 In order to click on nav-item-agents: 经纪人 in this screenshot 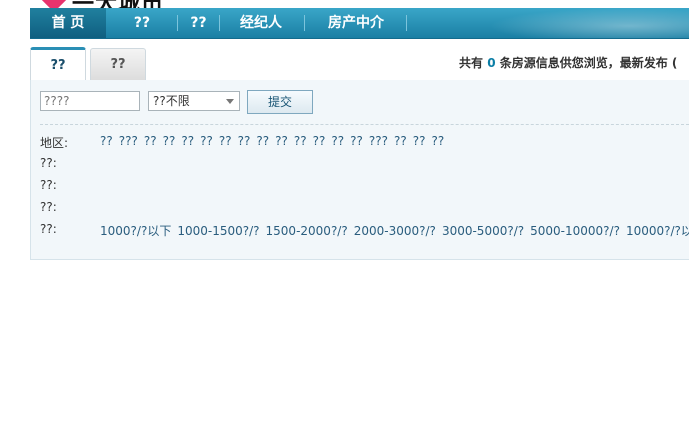, I will do `click(261, 23)`.